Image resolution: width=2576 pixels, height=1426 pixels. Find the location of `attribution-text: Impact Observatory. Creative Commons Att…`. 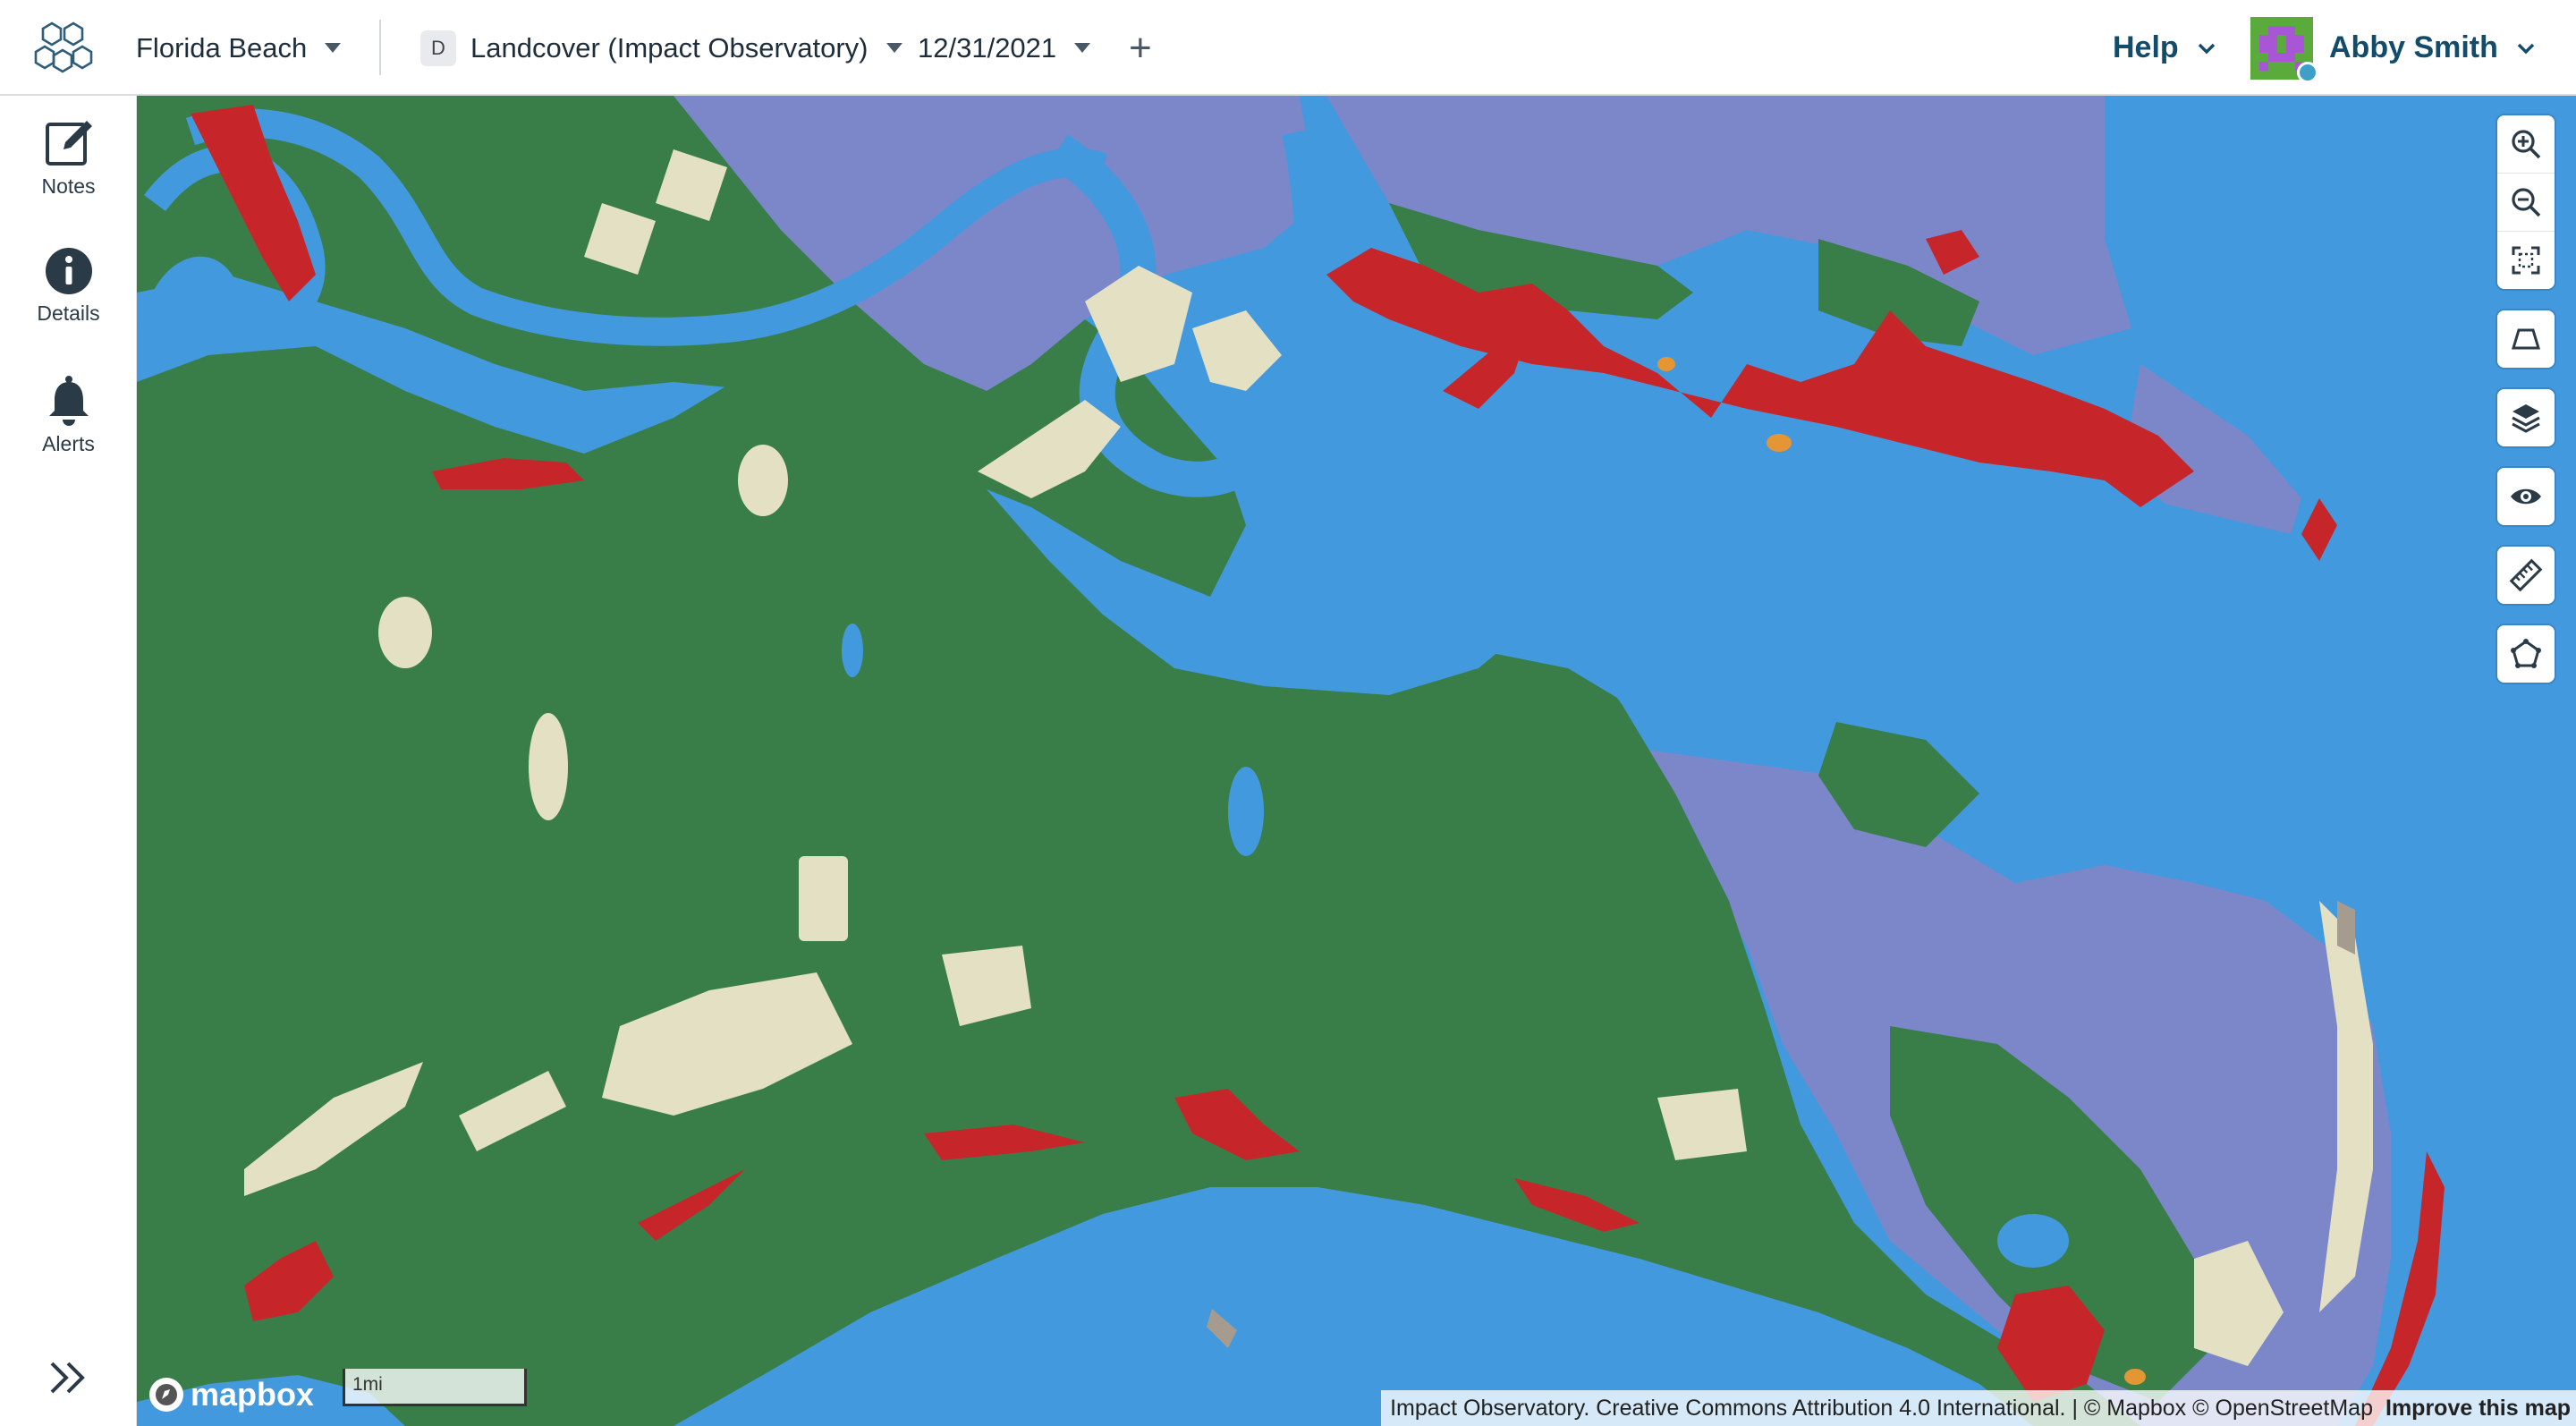

attribution-text: Impact Observatory. Creative Commons Att… is located at coordinates (1881, 1408).